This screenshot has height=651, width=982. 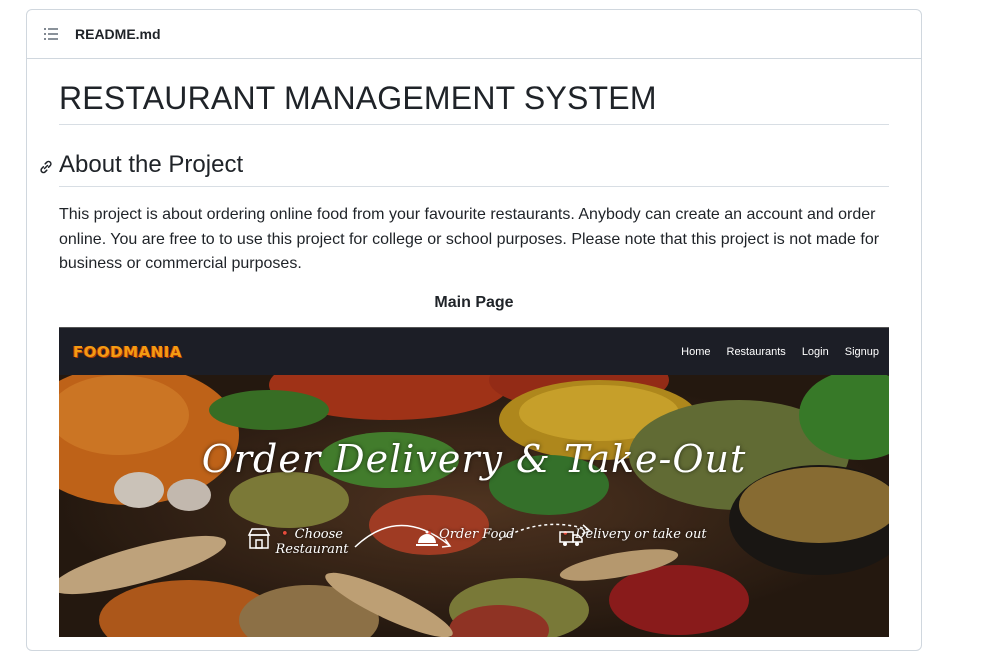 What do you see at coordinates (862, 352) in the screenshot?
I see `nav-link-signup: Signup` at bounding box center [862, 352].